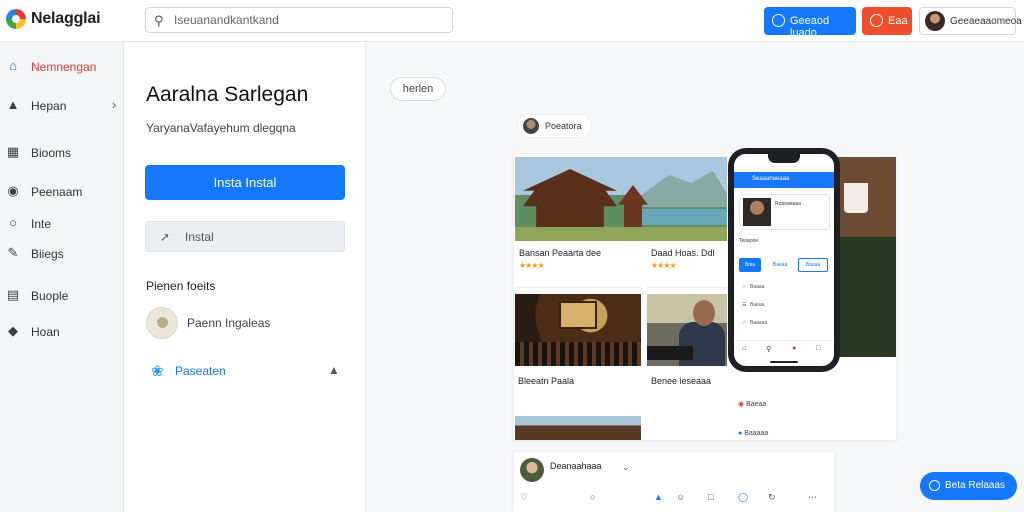  Describe the element at coordinates (813, 265) in the screenshot. I see `phone-action-outline-button: Baaaa` at that location.